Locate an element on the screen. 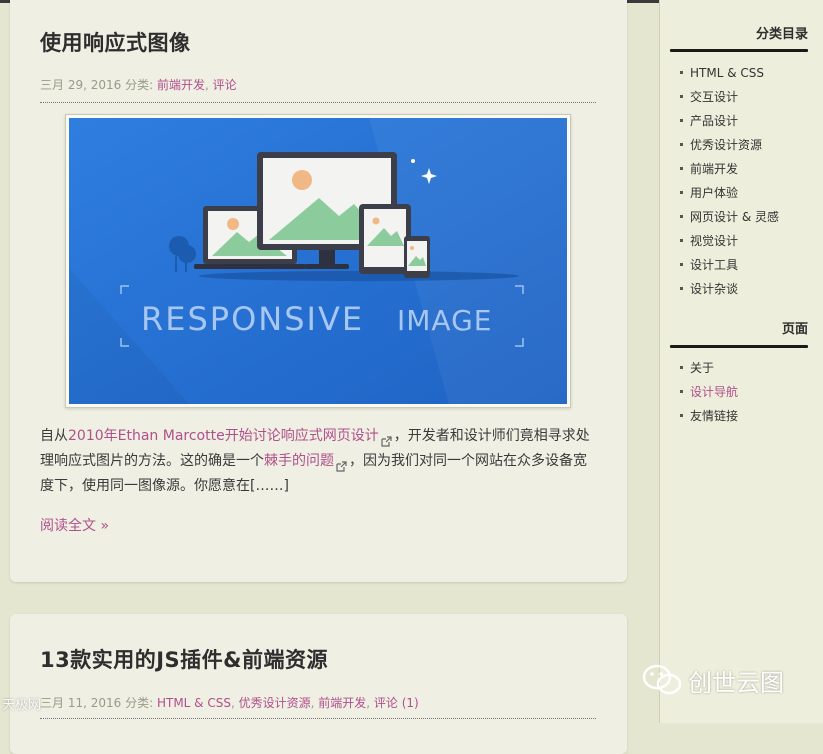 Image resolution: width=823 pixels, height=754 pixels. watermark-text: 天极网 is located at coordinates (22, 705).